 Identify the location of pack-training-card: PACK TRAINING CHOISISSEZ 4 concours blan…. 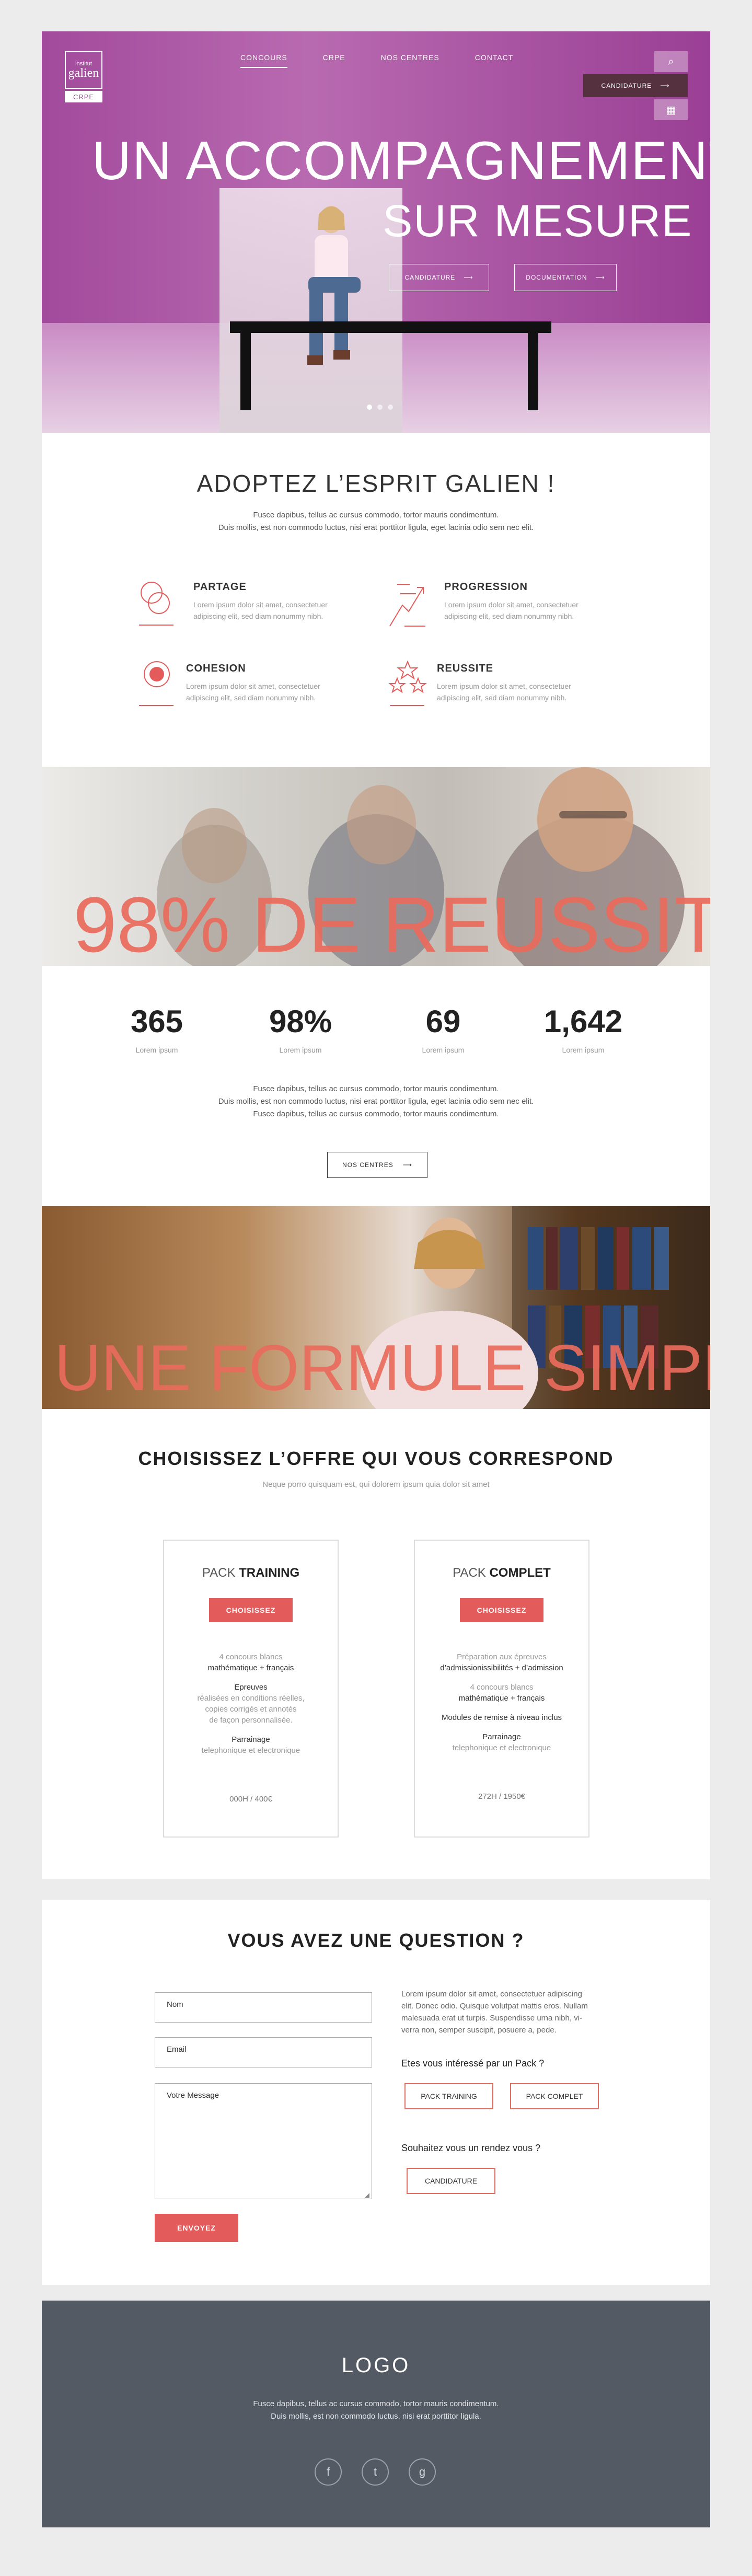
(251, 1689).